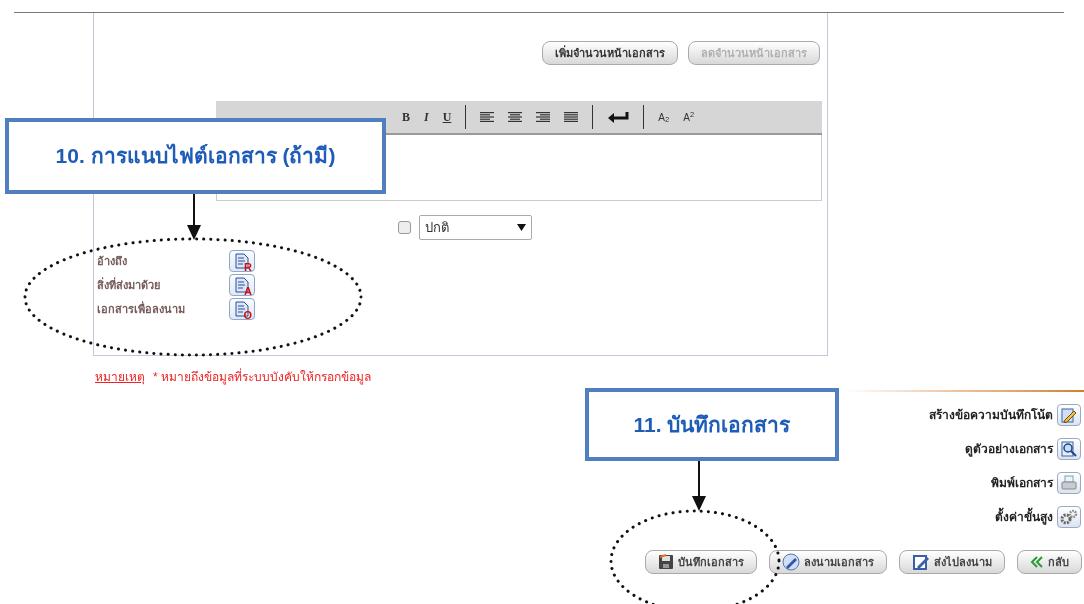 The image size is (1084, 604). Describe the element at coordinates (195, 156) in the screenshot. I see `callout-text: 10. การแนบไฟต์เอกสาร (ถ้ามี)` at that location.